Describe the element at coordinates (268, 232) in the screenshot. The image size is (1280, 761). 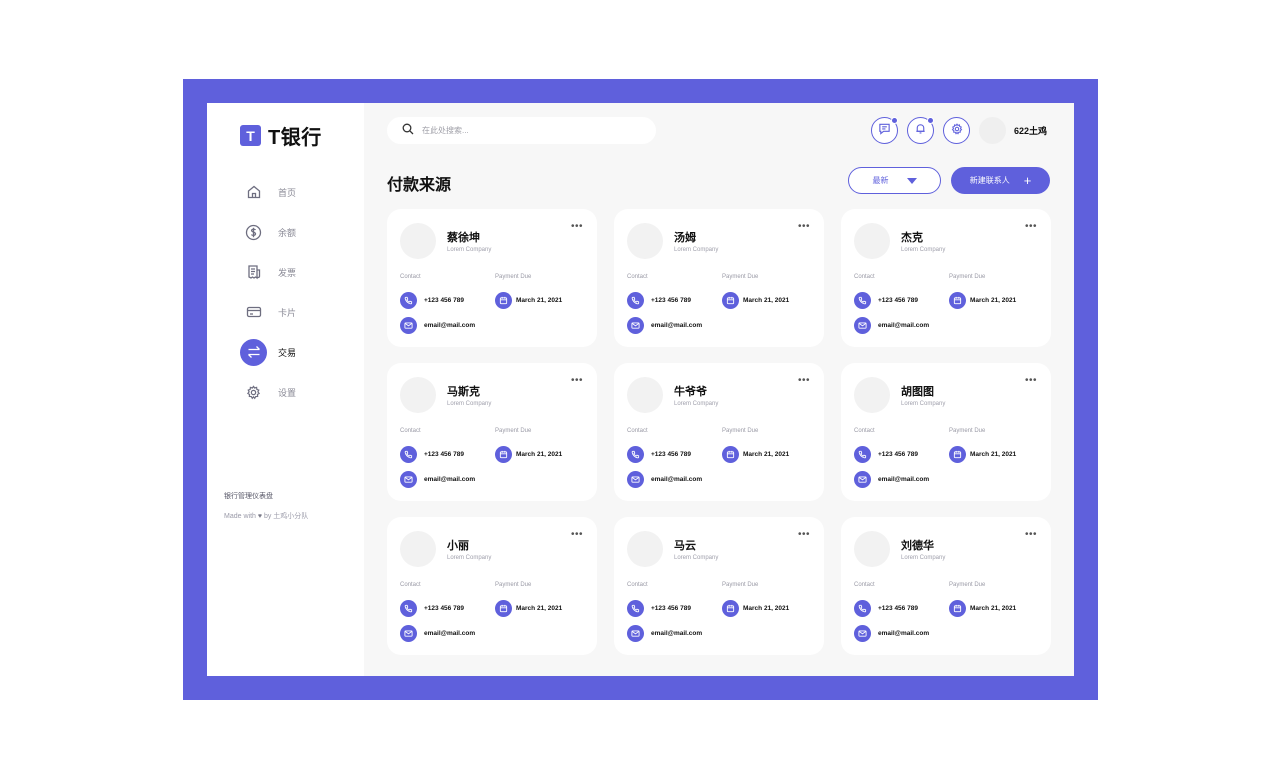
I see `sidebar-item-balance: 余额` at that location.